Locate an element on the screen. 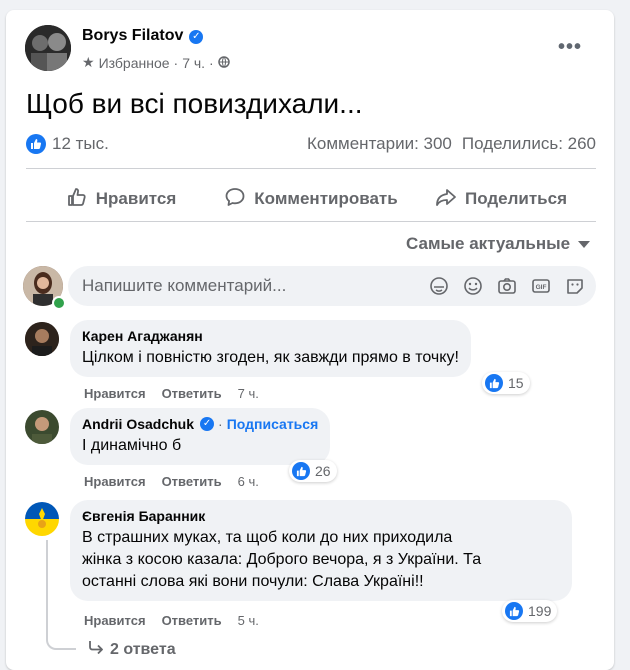 This screenshot has width=630, height=670. comment-time: 6 ч. is located at coordinates (248, 481).